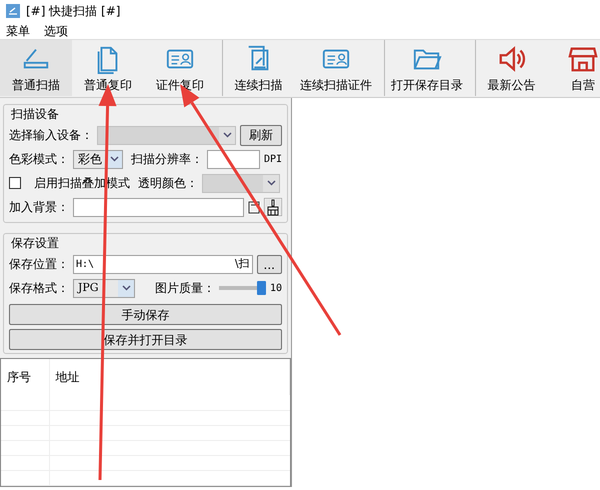 The height and width of the screenshot is (490, 600). Describe the element at coordinates (108, 68) in the screenshot. I see `toolbar-button: 普通复印` at that location.